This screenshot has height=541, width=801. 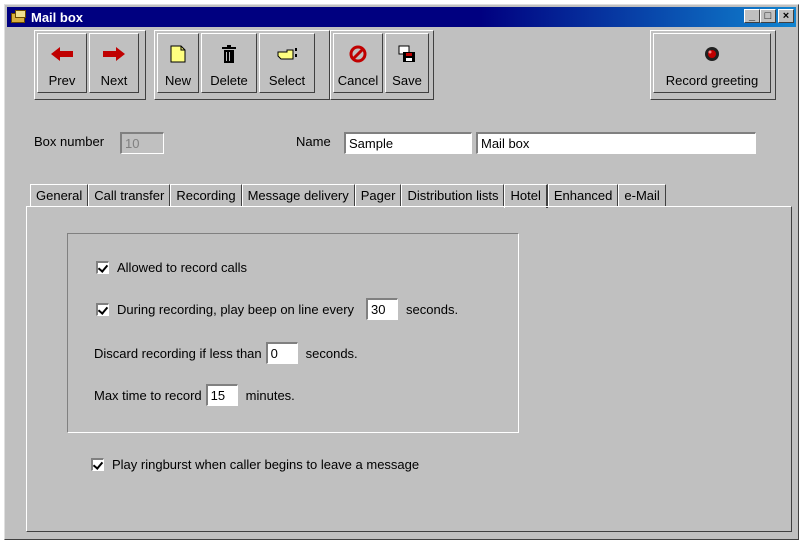 What do you see at coordinates (287, 54) in the screenshot?
I see `pointing-hand-icon` at bounding box center [287, 54].